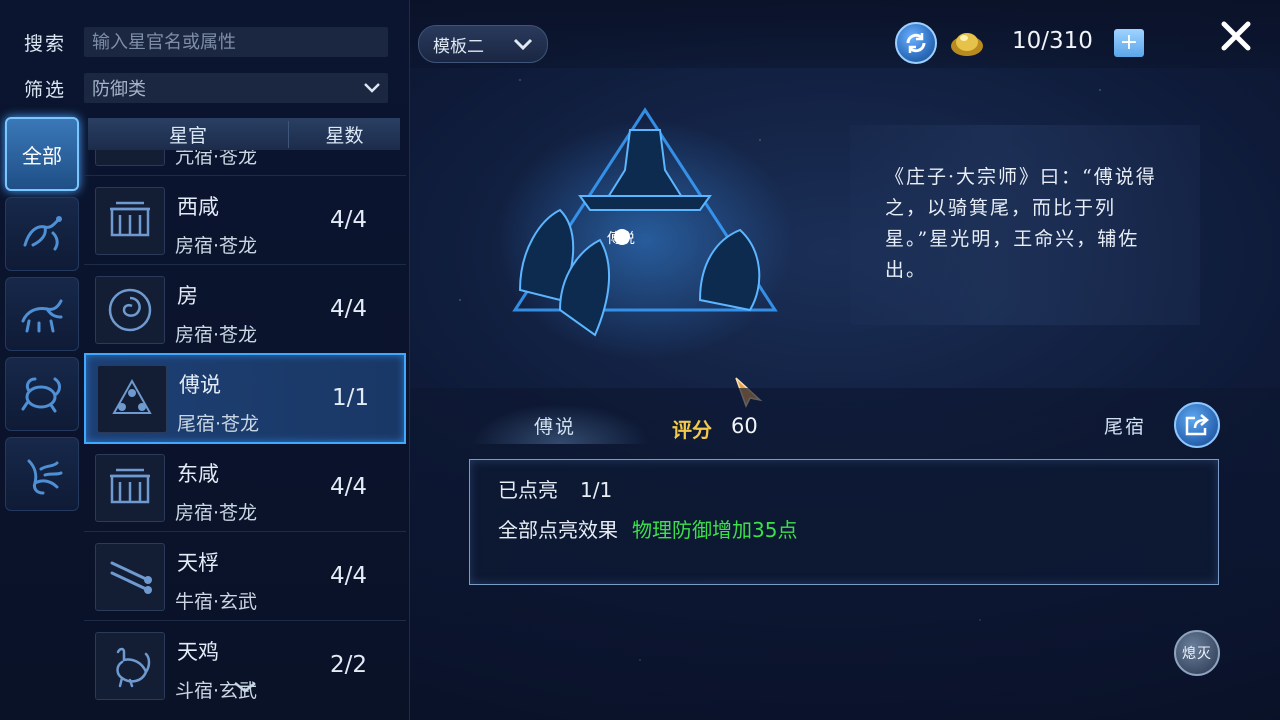  Describe the element at coordinates (245, 488) in the screenshot. I see `list-item: 东咸 房宿·苍龙 4/4` at that location.